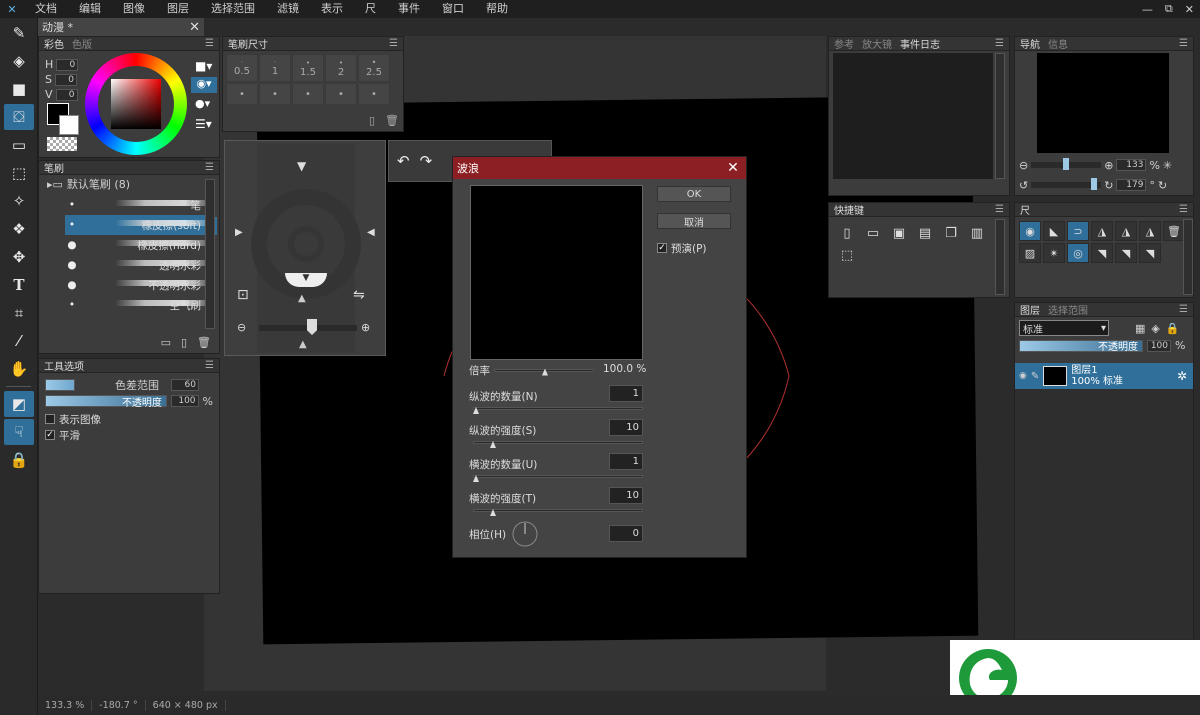 This screenshot has height=715, width=1200. What do you see at coordinates (140, 245) in the screenshot?
I see `brush-item: ● 橡皮擦(hard)` at bounding box center [140, 245].